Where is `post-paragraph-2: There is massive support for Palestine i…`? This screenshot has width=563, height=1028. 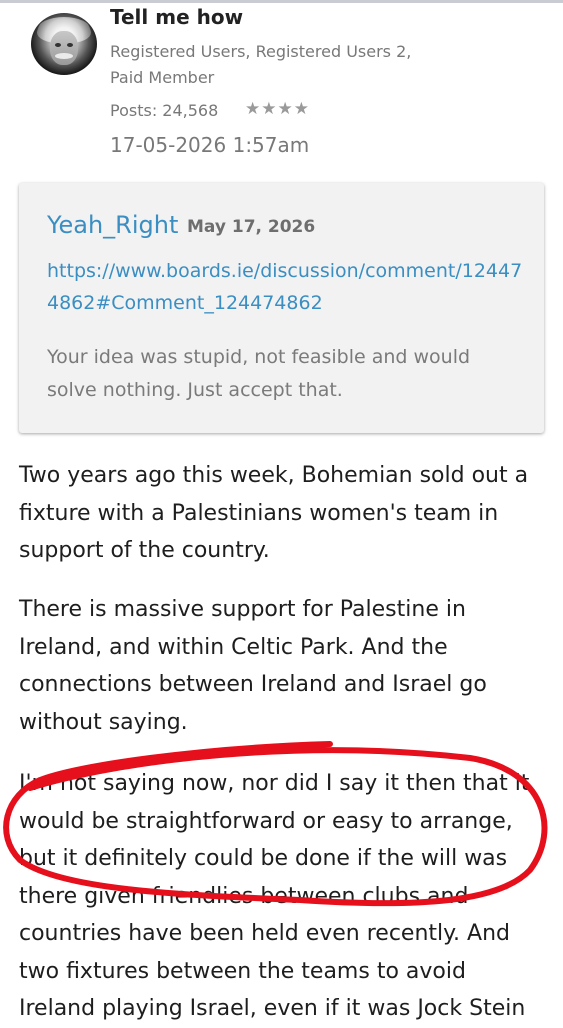 post-paragraph-2: There is massive support for Palestine i… is located at coordinates (253, 666).